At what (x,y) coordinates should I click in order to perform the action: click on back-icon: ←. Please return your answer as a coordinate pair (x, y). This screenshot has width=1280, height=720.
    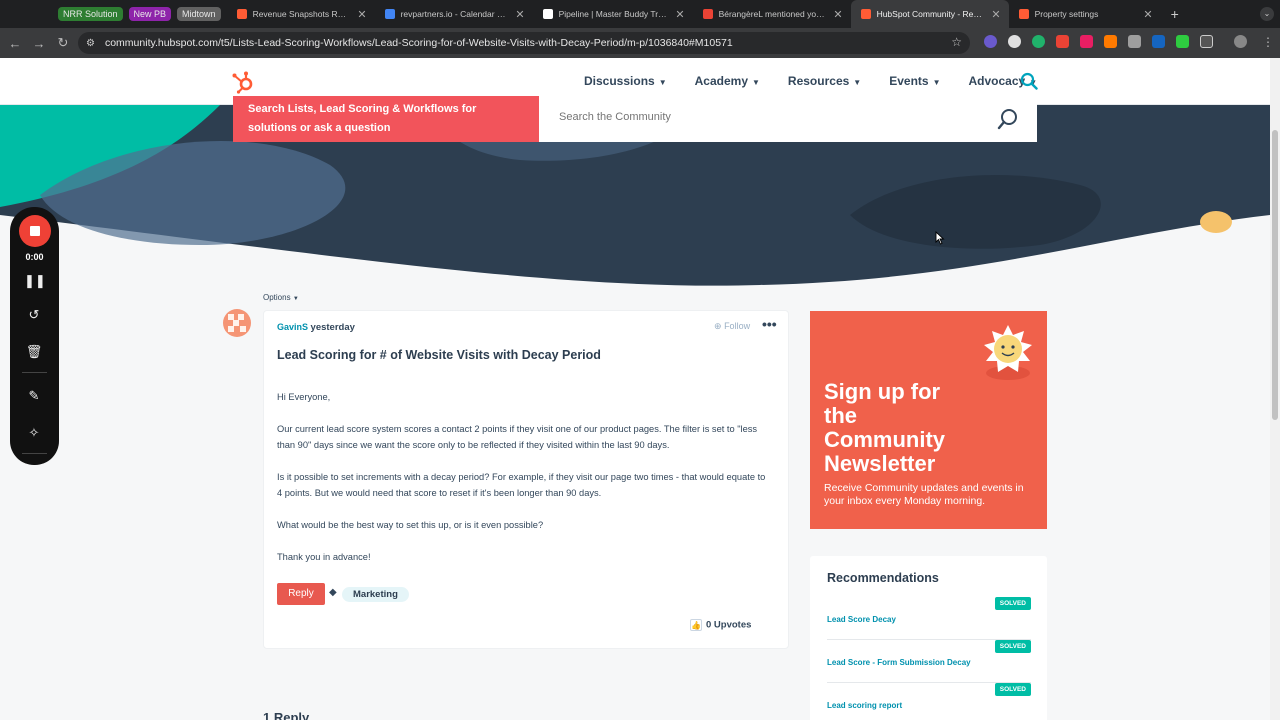
    Looking at the image, I should click on (15, 43).